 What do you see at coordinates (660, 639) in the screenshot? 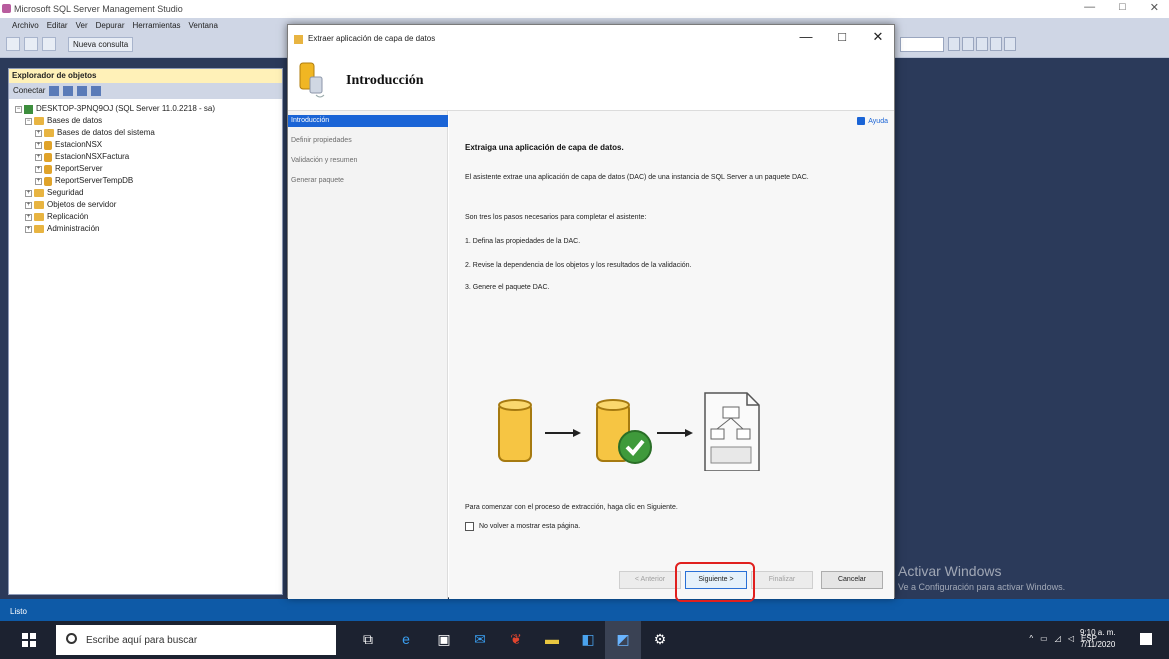
I see `settings-gear-icon: ⚙` at bounding box center [660, 639].